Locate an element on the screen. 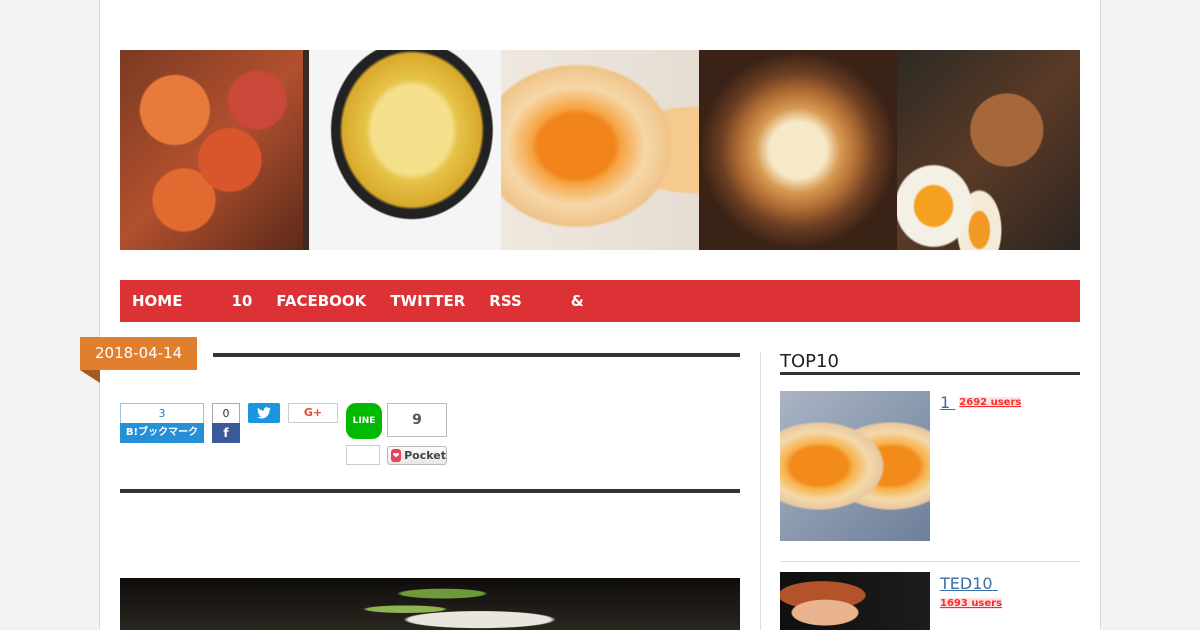 The height and width of the screenshot is (630, 1200). hatena-users-badge: 2692 users is located at coordinates (990, 402).